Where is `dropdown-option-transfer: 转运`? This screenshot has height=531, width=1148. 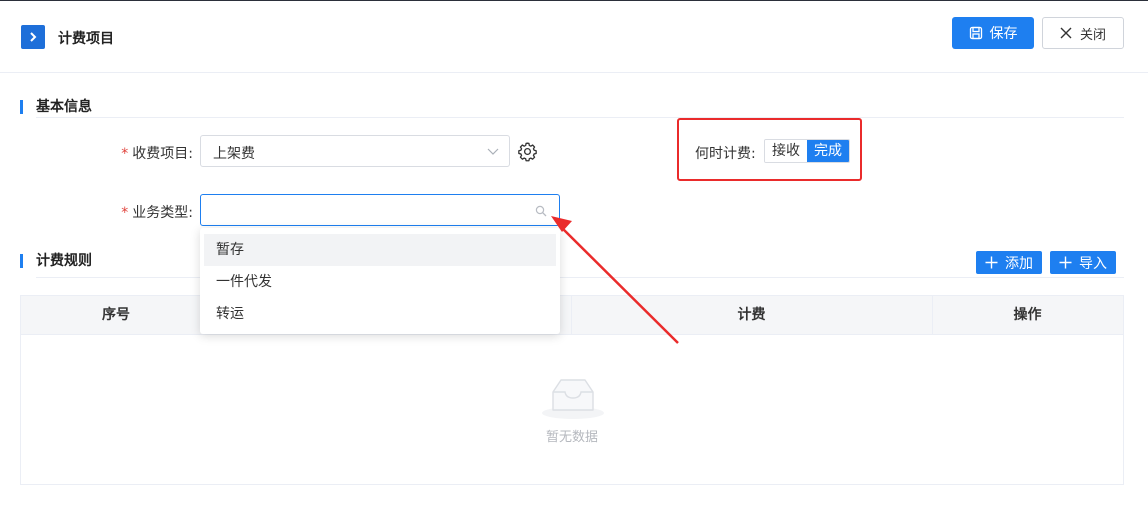
dropdown-option-transfer: 转运 is located at coordinates (380, 314).